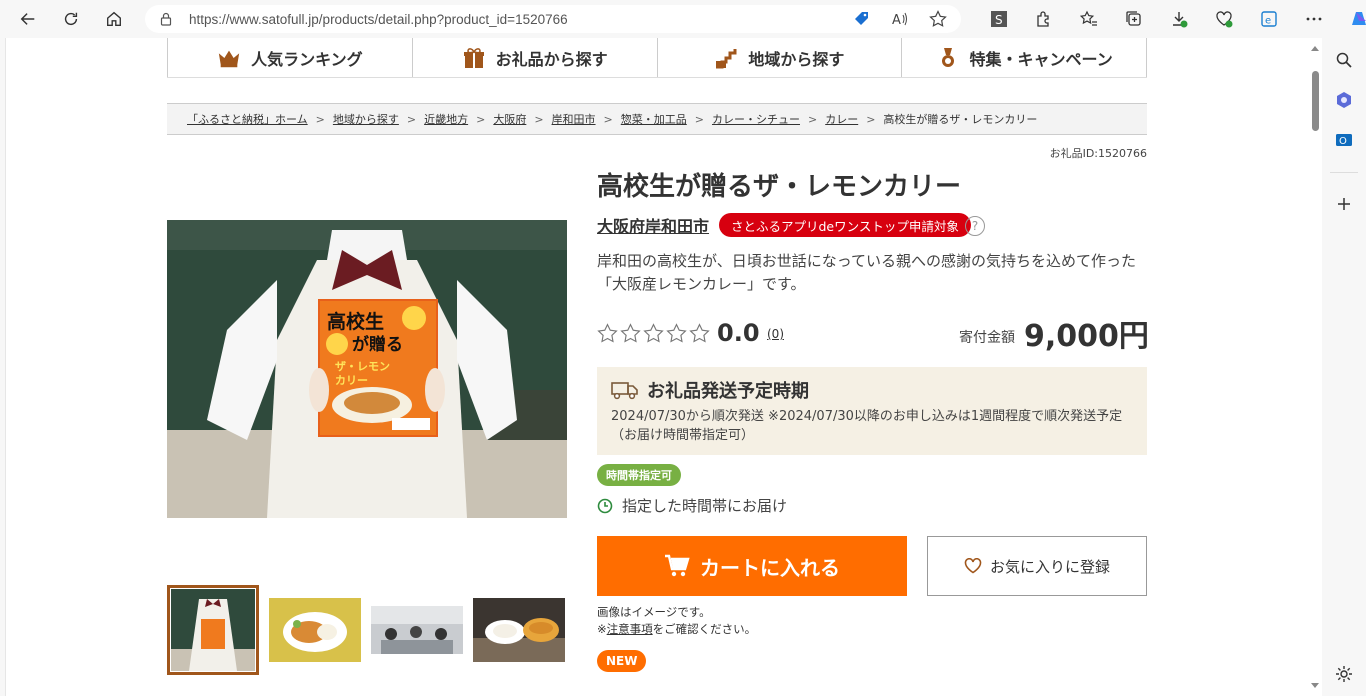  I want to click on breadcrumb-osaka: 大阪府, so click(509, 119).